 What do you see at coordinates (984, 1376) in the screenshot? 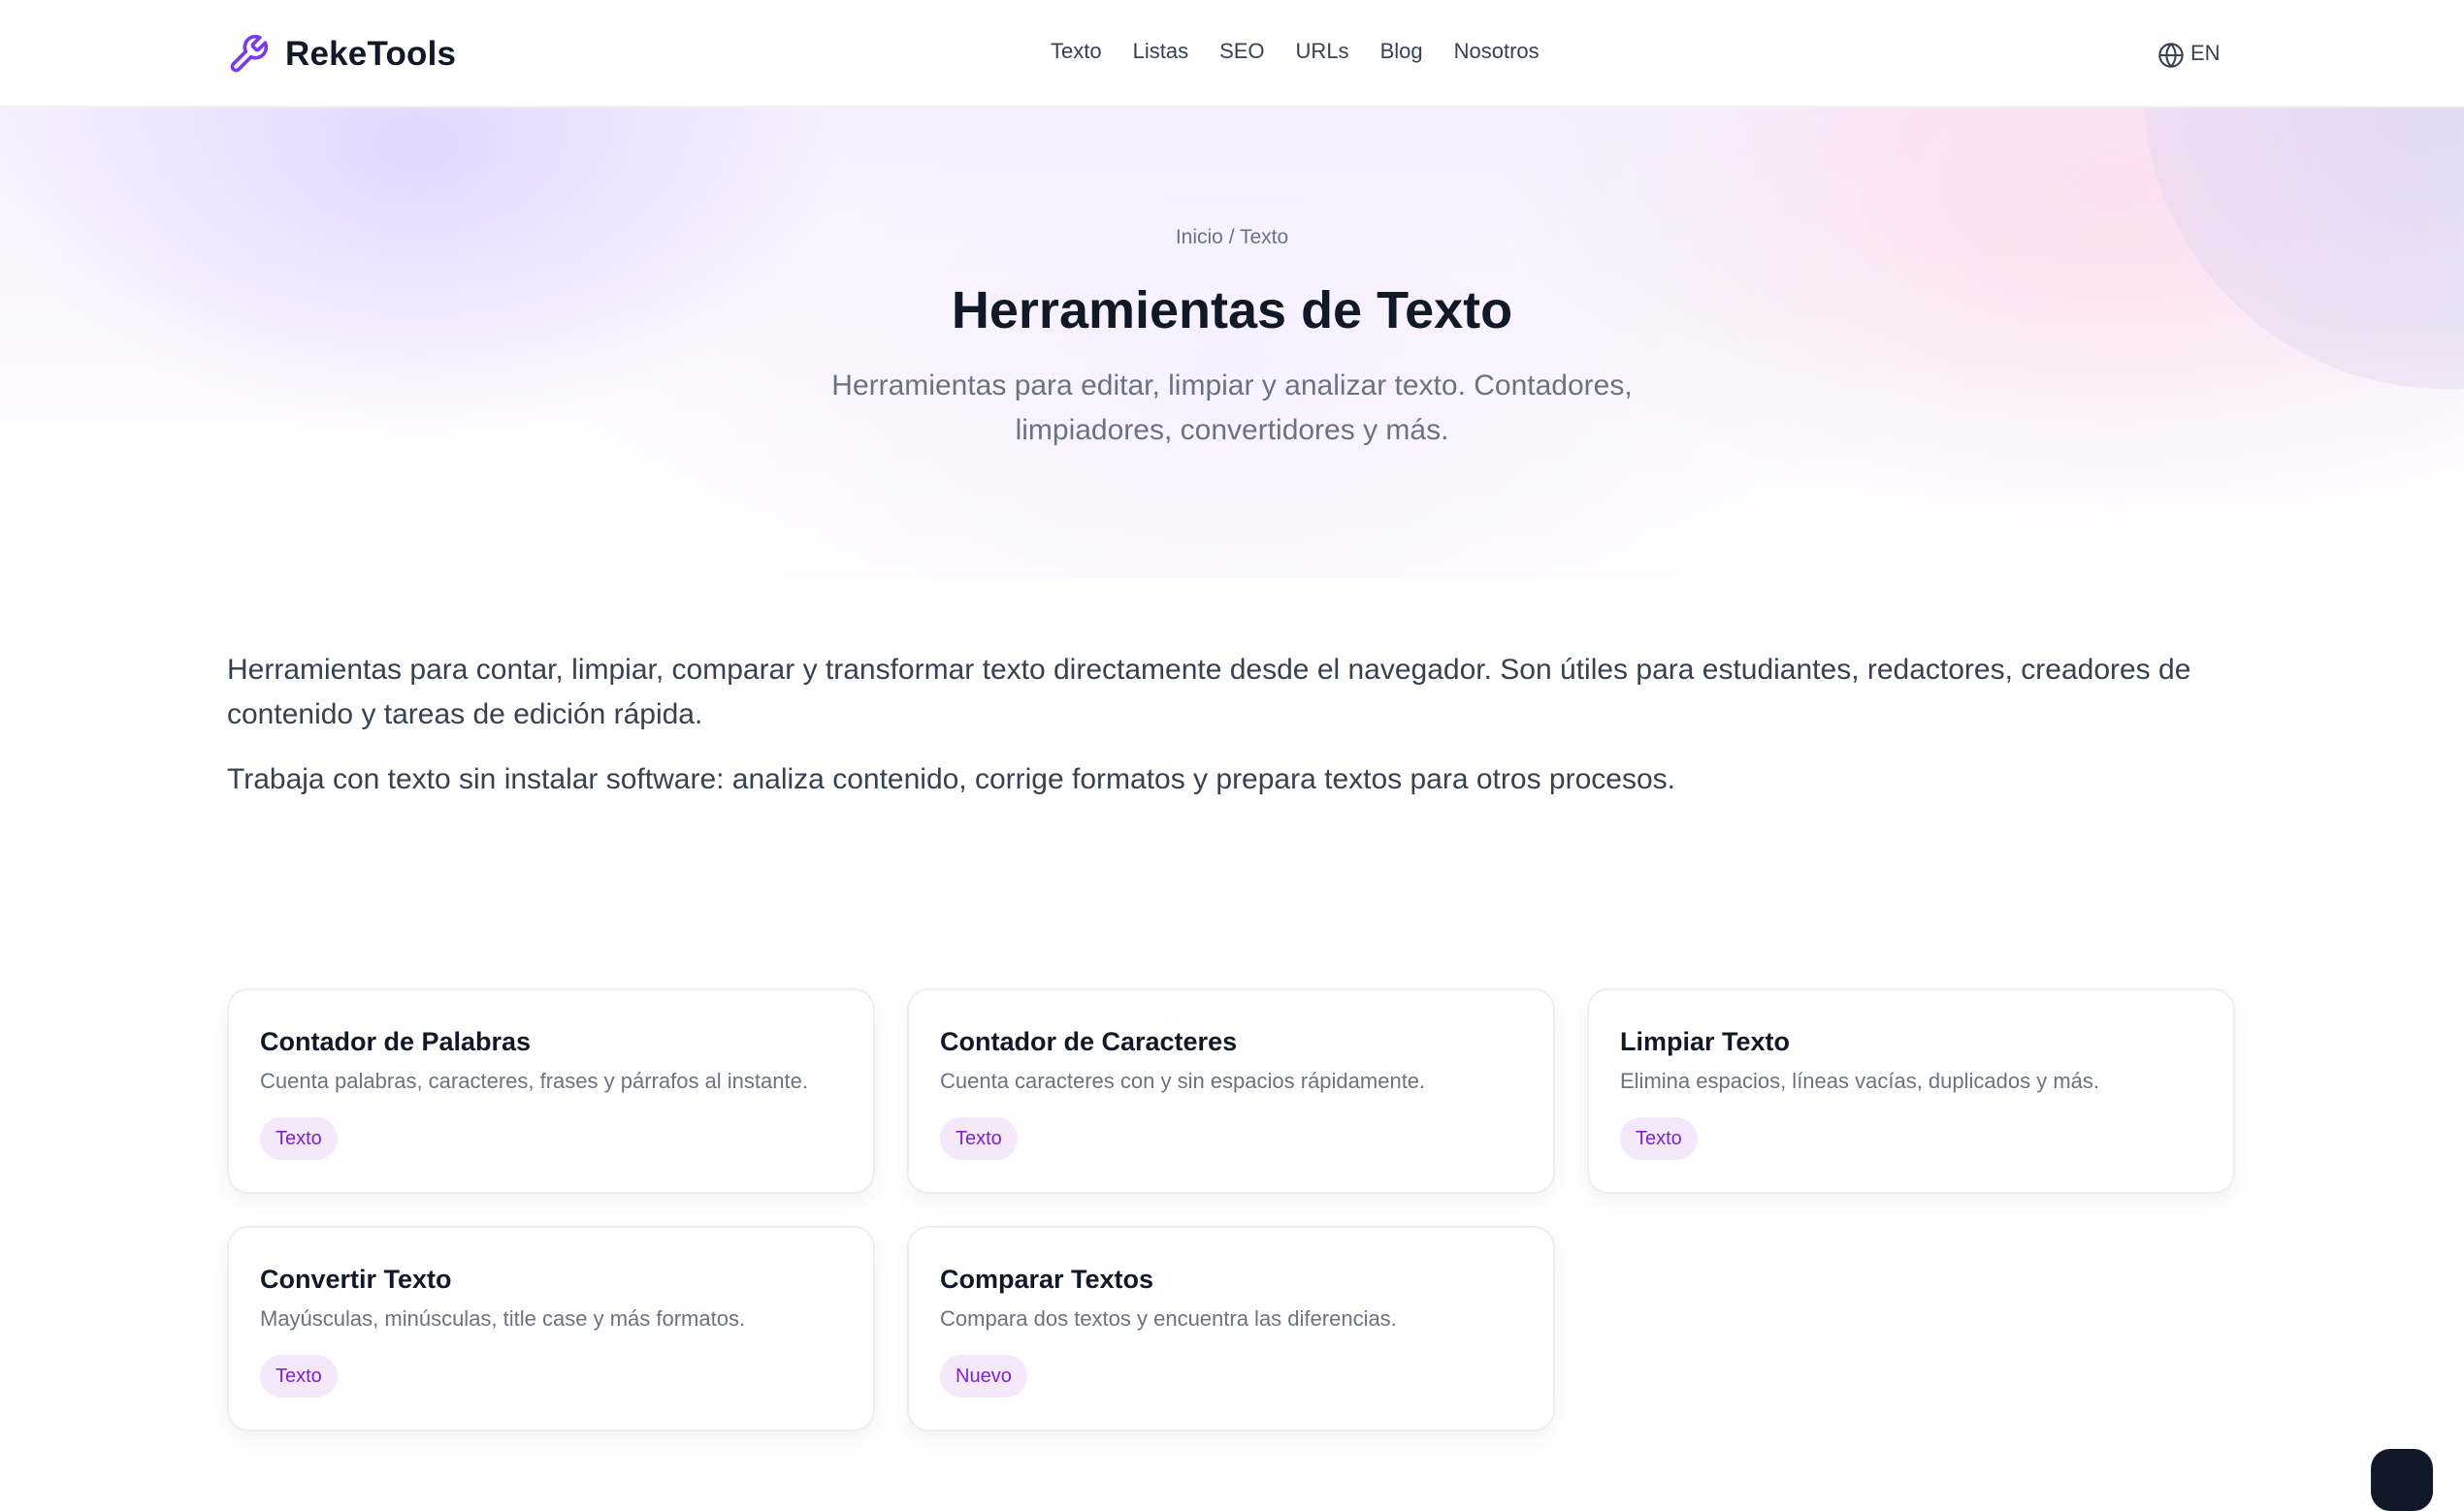
I see `tool-card-badge: Nuevo` at bounding box center [984, 1376].